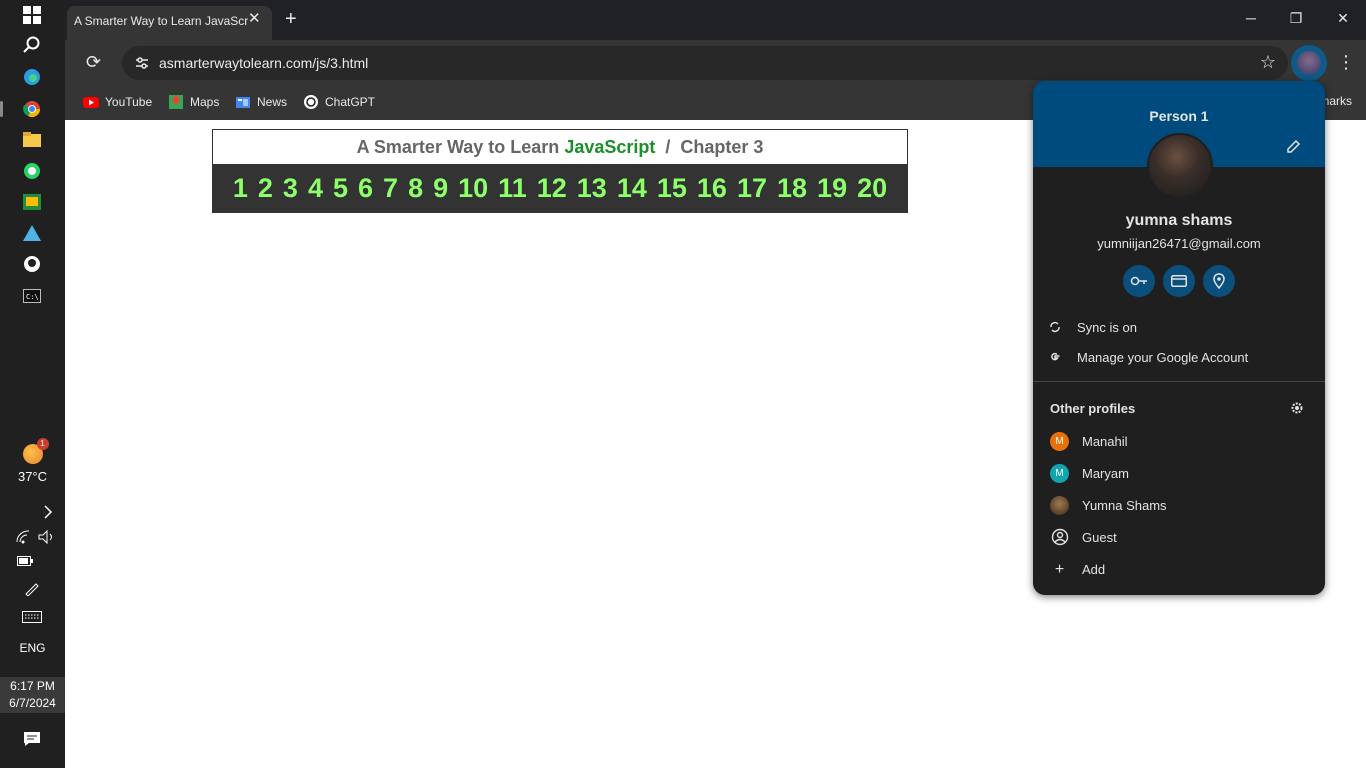  I want to click on site-info-icon, so click(142, 65).